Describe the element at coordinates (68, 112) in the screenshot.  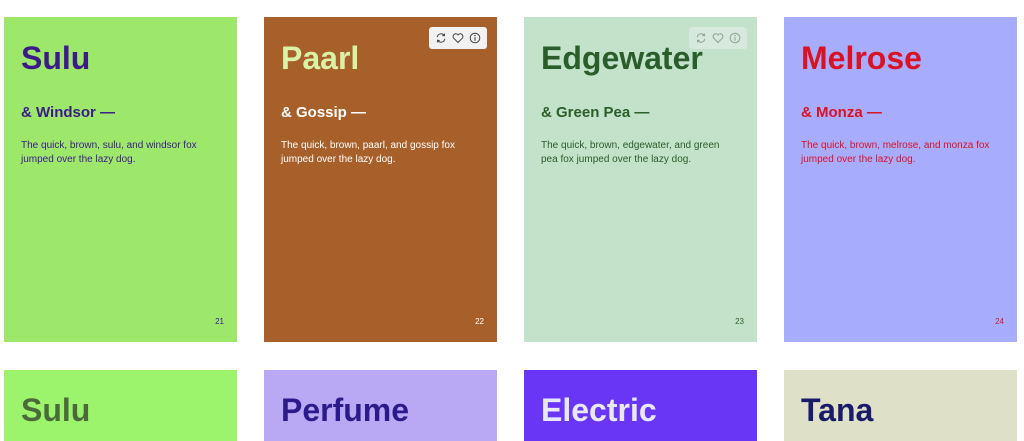
I see `card-subtitle: & Windsor —` at that location.